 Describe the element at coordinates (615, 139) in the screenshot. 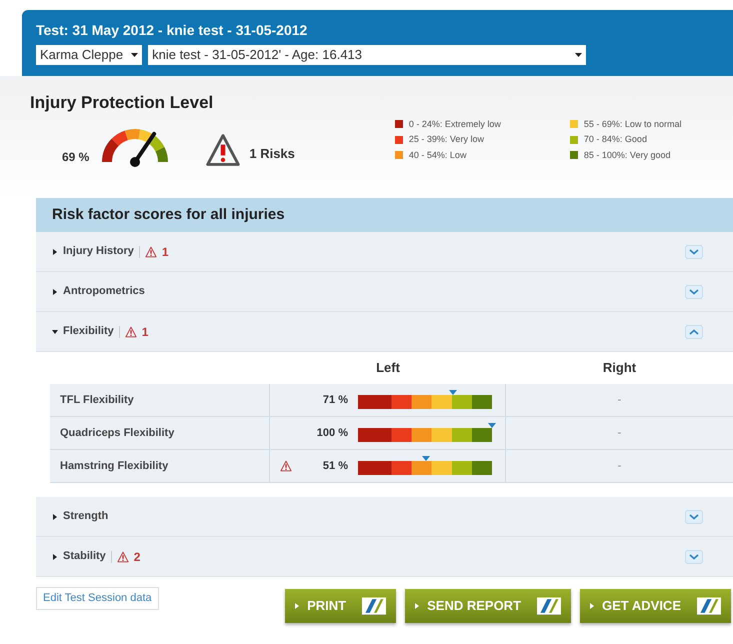

I see `legend-label: 70 - 84%: Good` at that location.